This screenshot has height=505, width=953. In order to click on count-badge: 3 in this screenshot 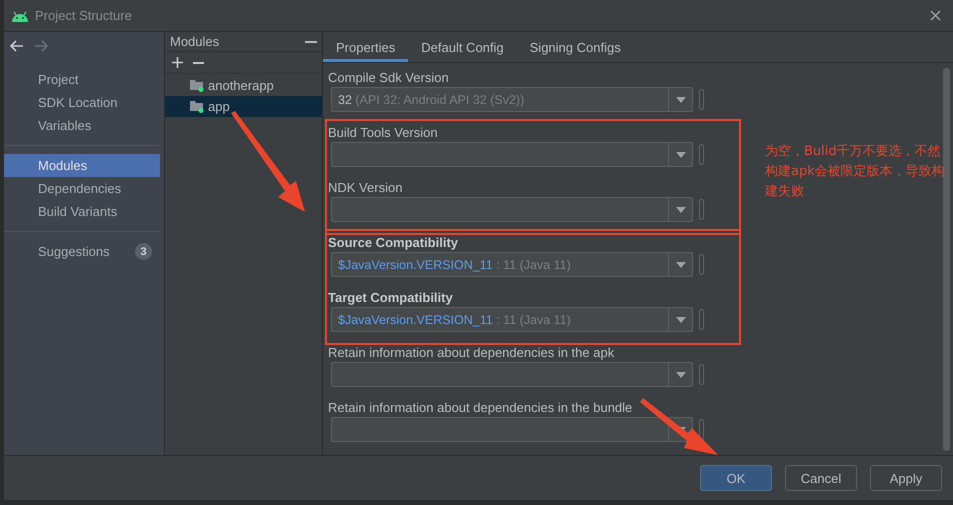, I will do `click(143, 251)`.